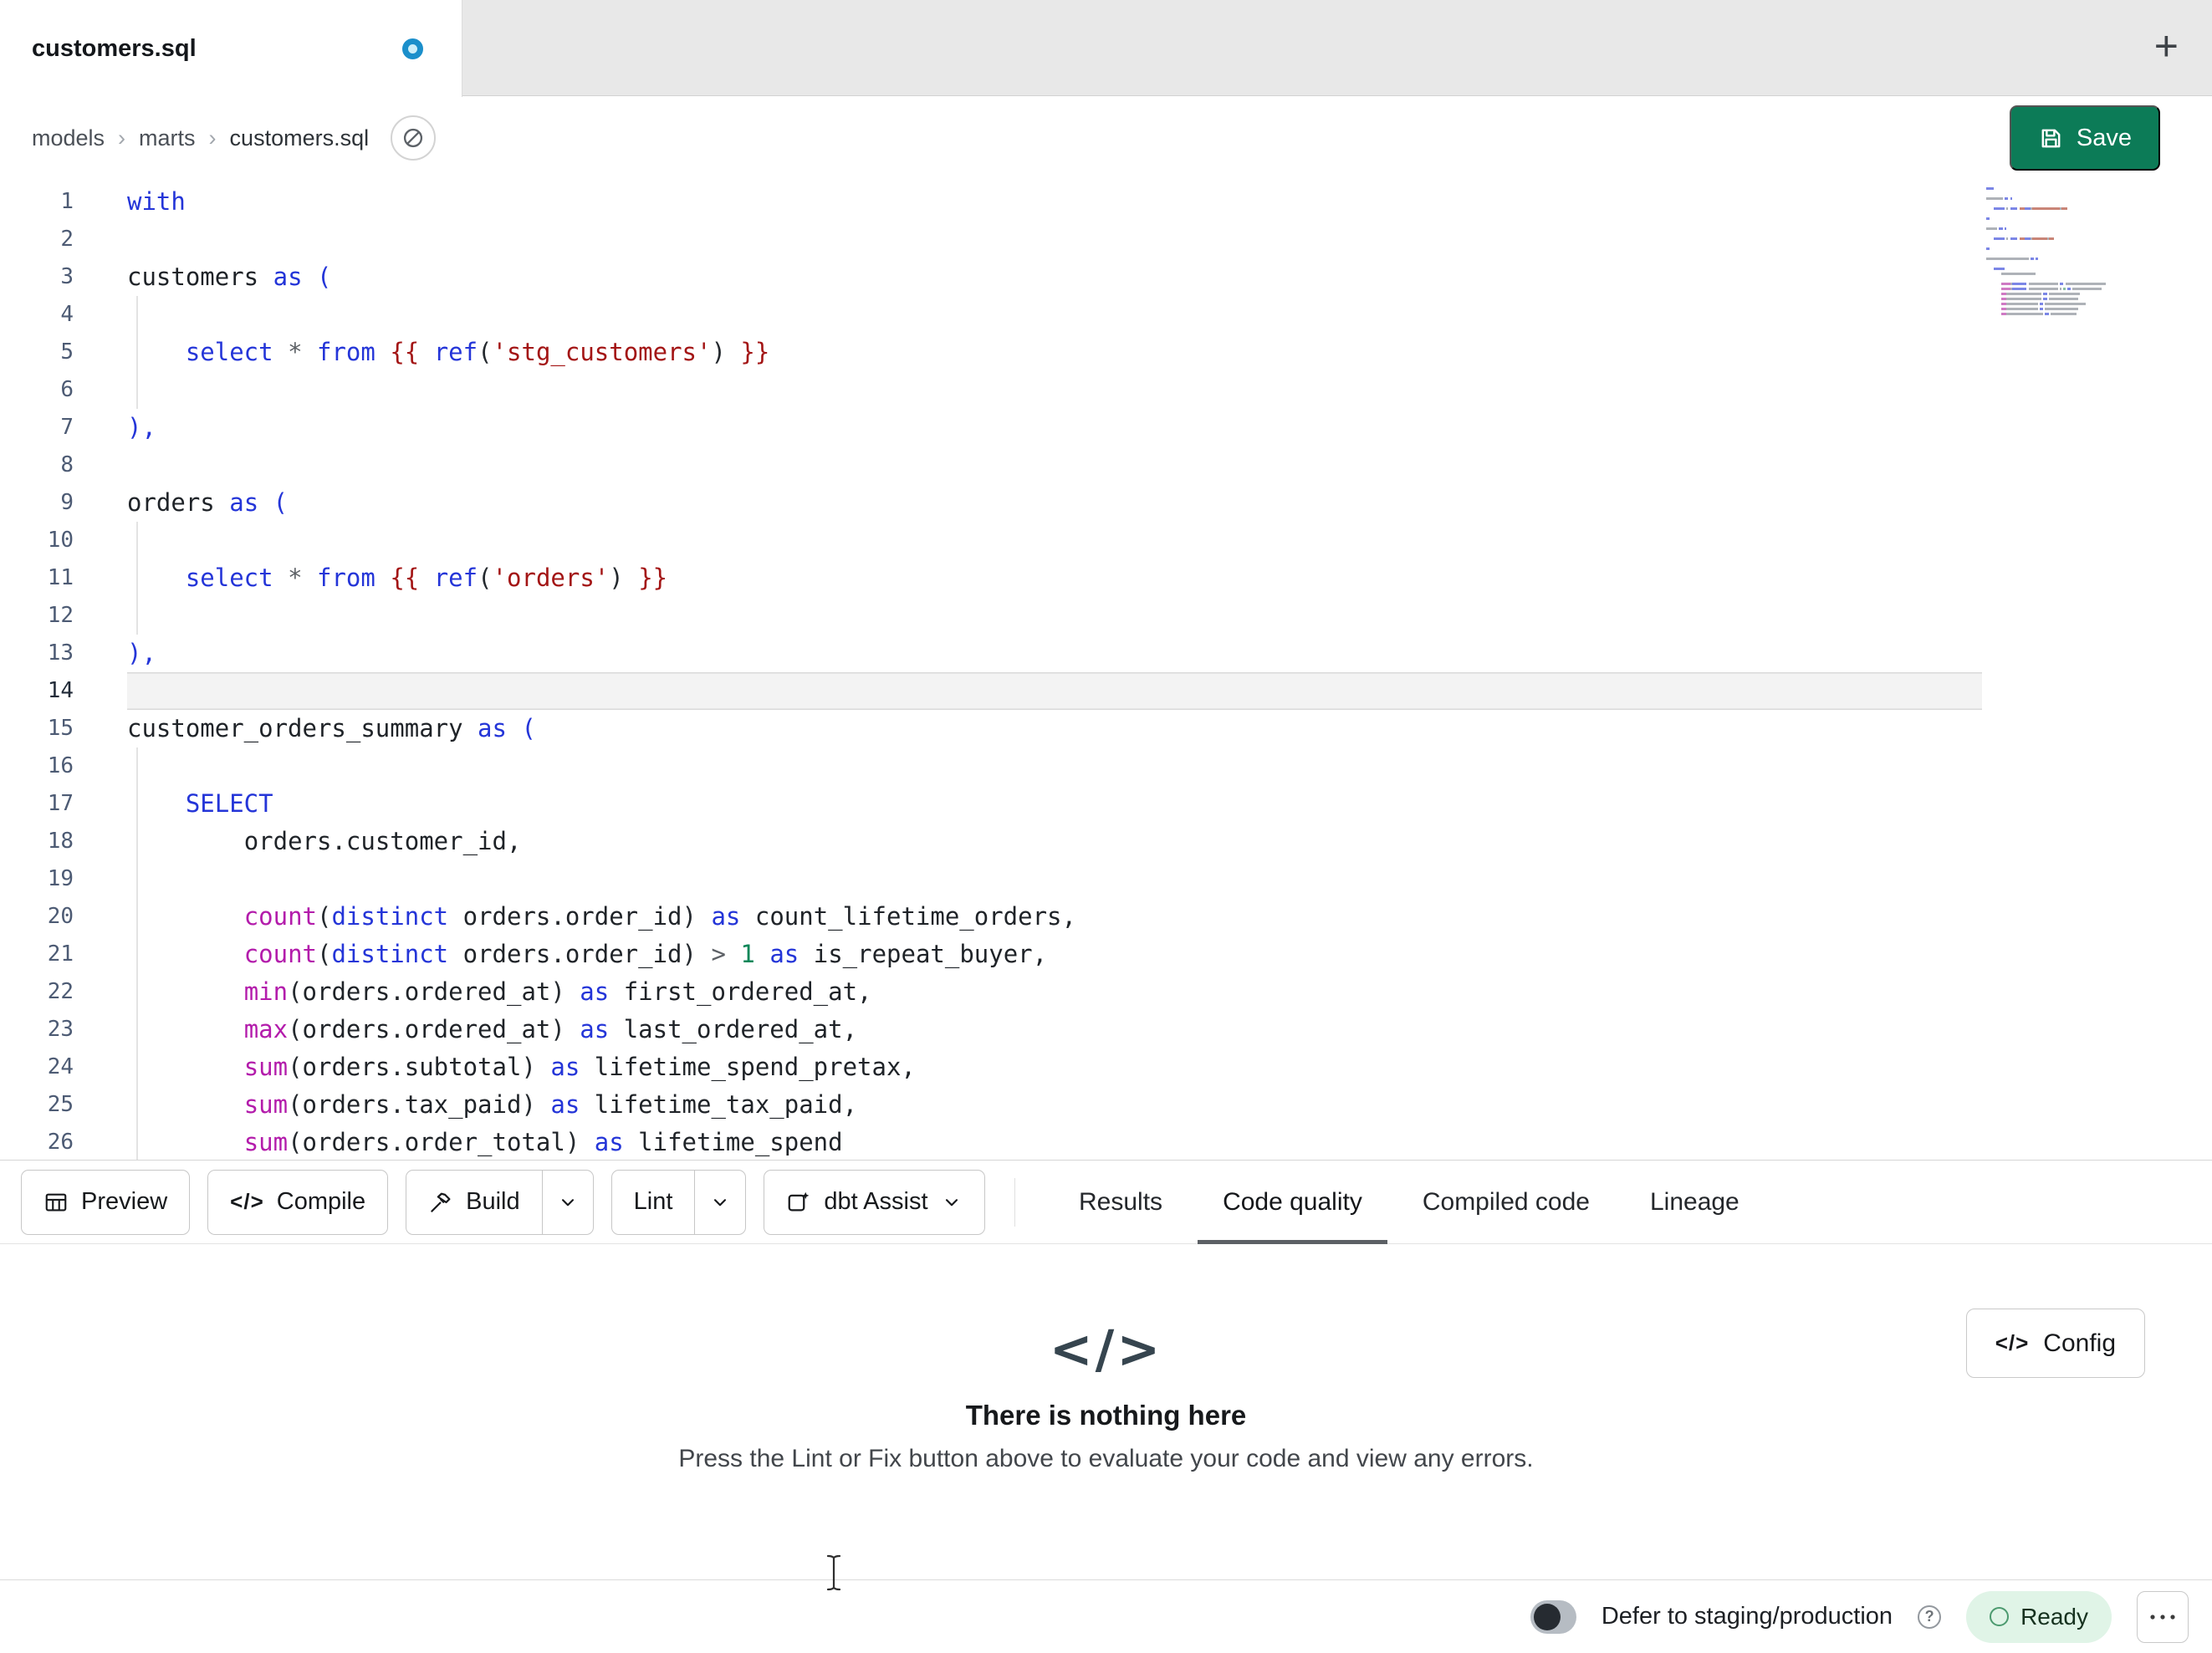 The height and width of the screenshot is (1653, 2212). I want to click on help-icon: ?, so click(1930, 1617).